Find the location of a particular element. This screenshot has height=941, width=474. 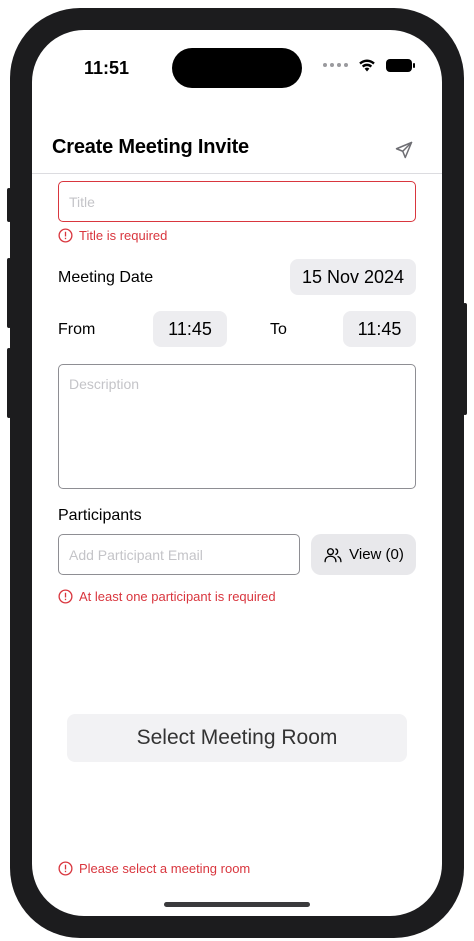

volume-down-button is located at coordinates (9, 383).